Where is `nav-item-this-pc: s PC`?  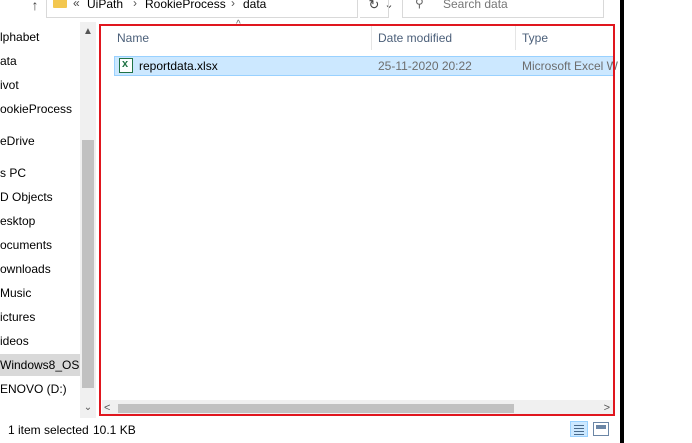 nav-item-this-pc: s PC is located at coordinates (40, 173).